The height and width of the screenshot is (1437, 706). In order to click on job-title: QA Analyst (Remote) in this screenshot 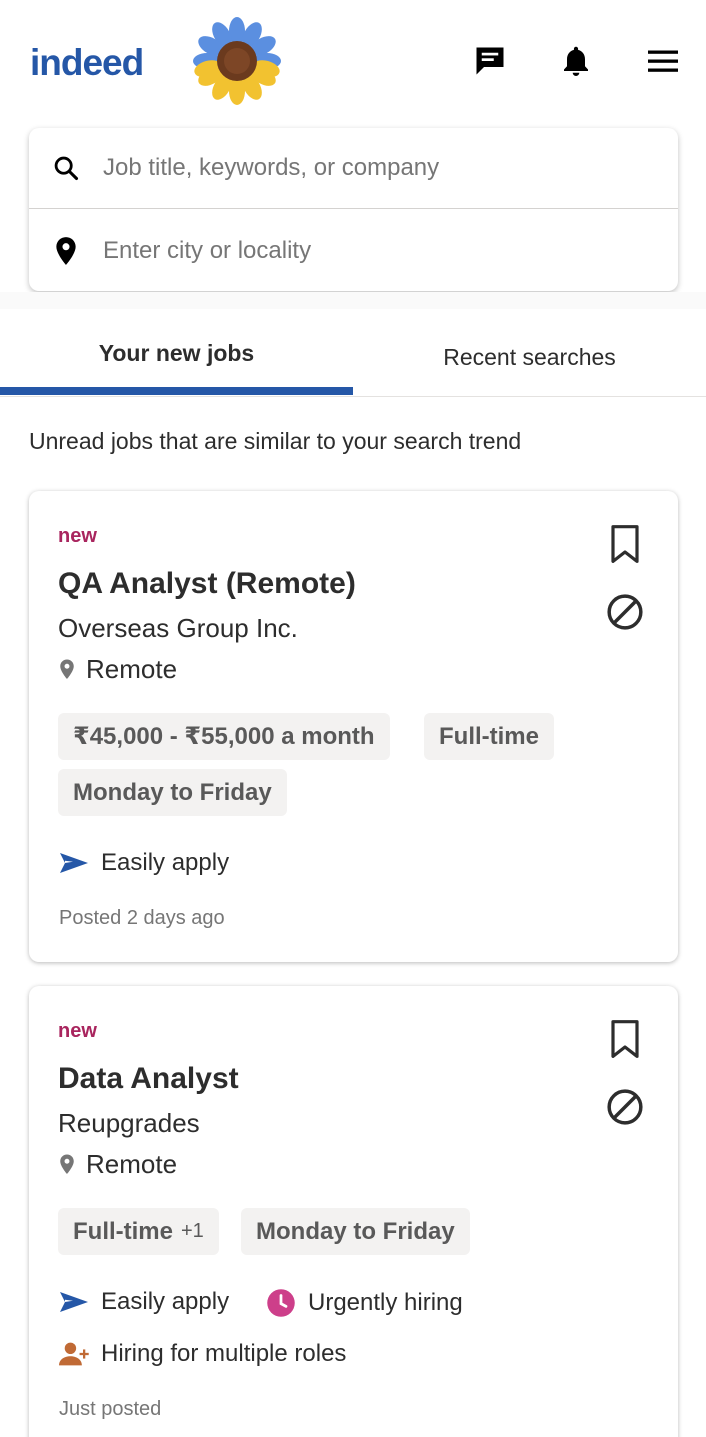, I will do `click(207, 584)`.